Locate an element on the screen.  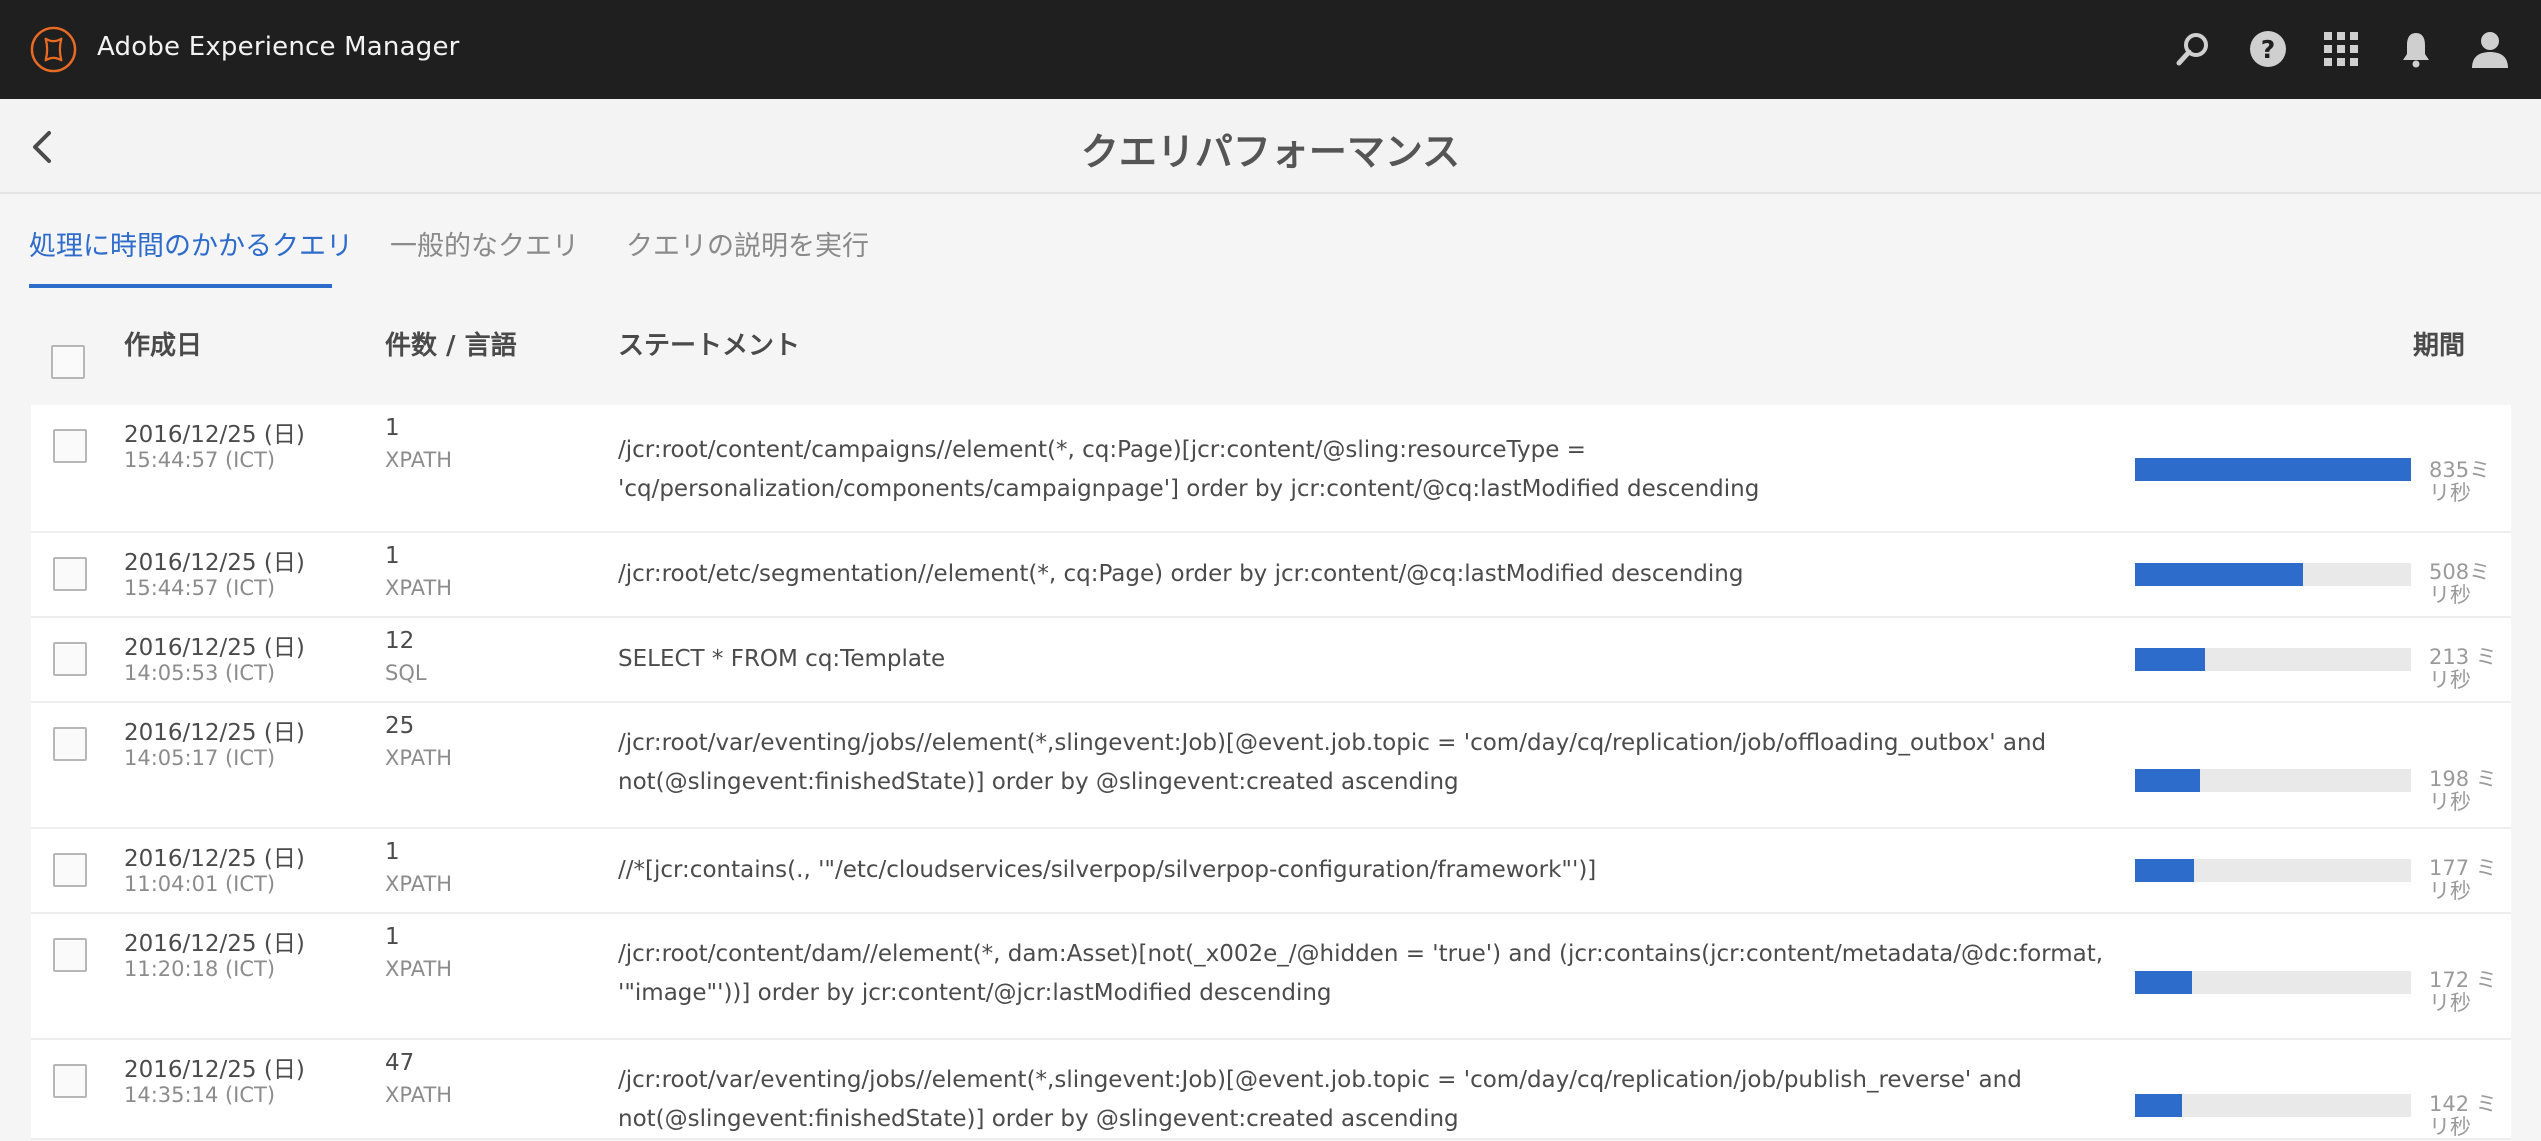
row-time: 11:04:01 (ICT) is located at coordinates (200, 884).